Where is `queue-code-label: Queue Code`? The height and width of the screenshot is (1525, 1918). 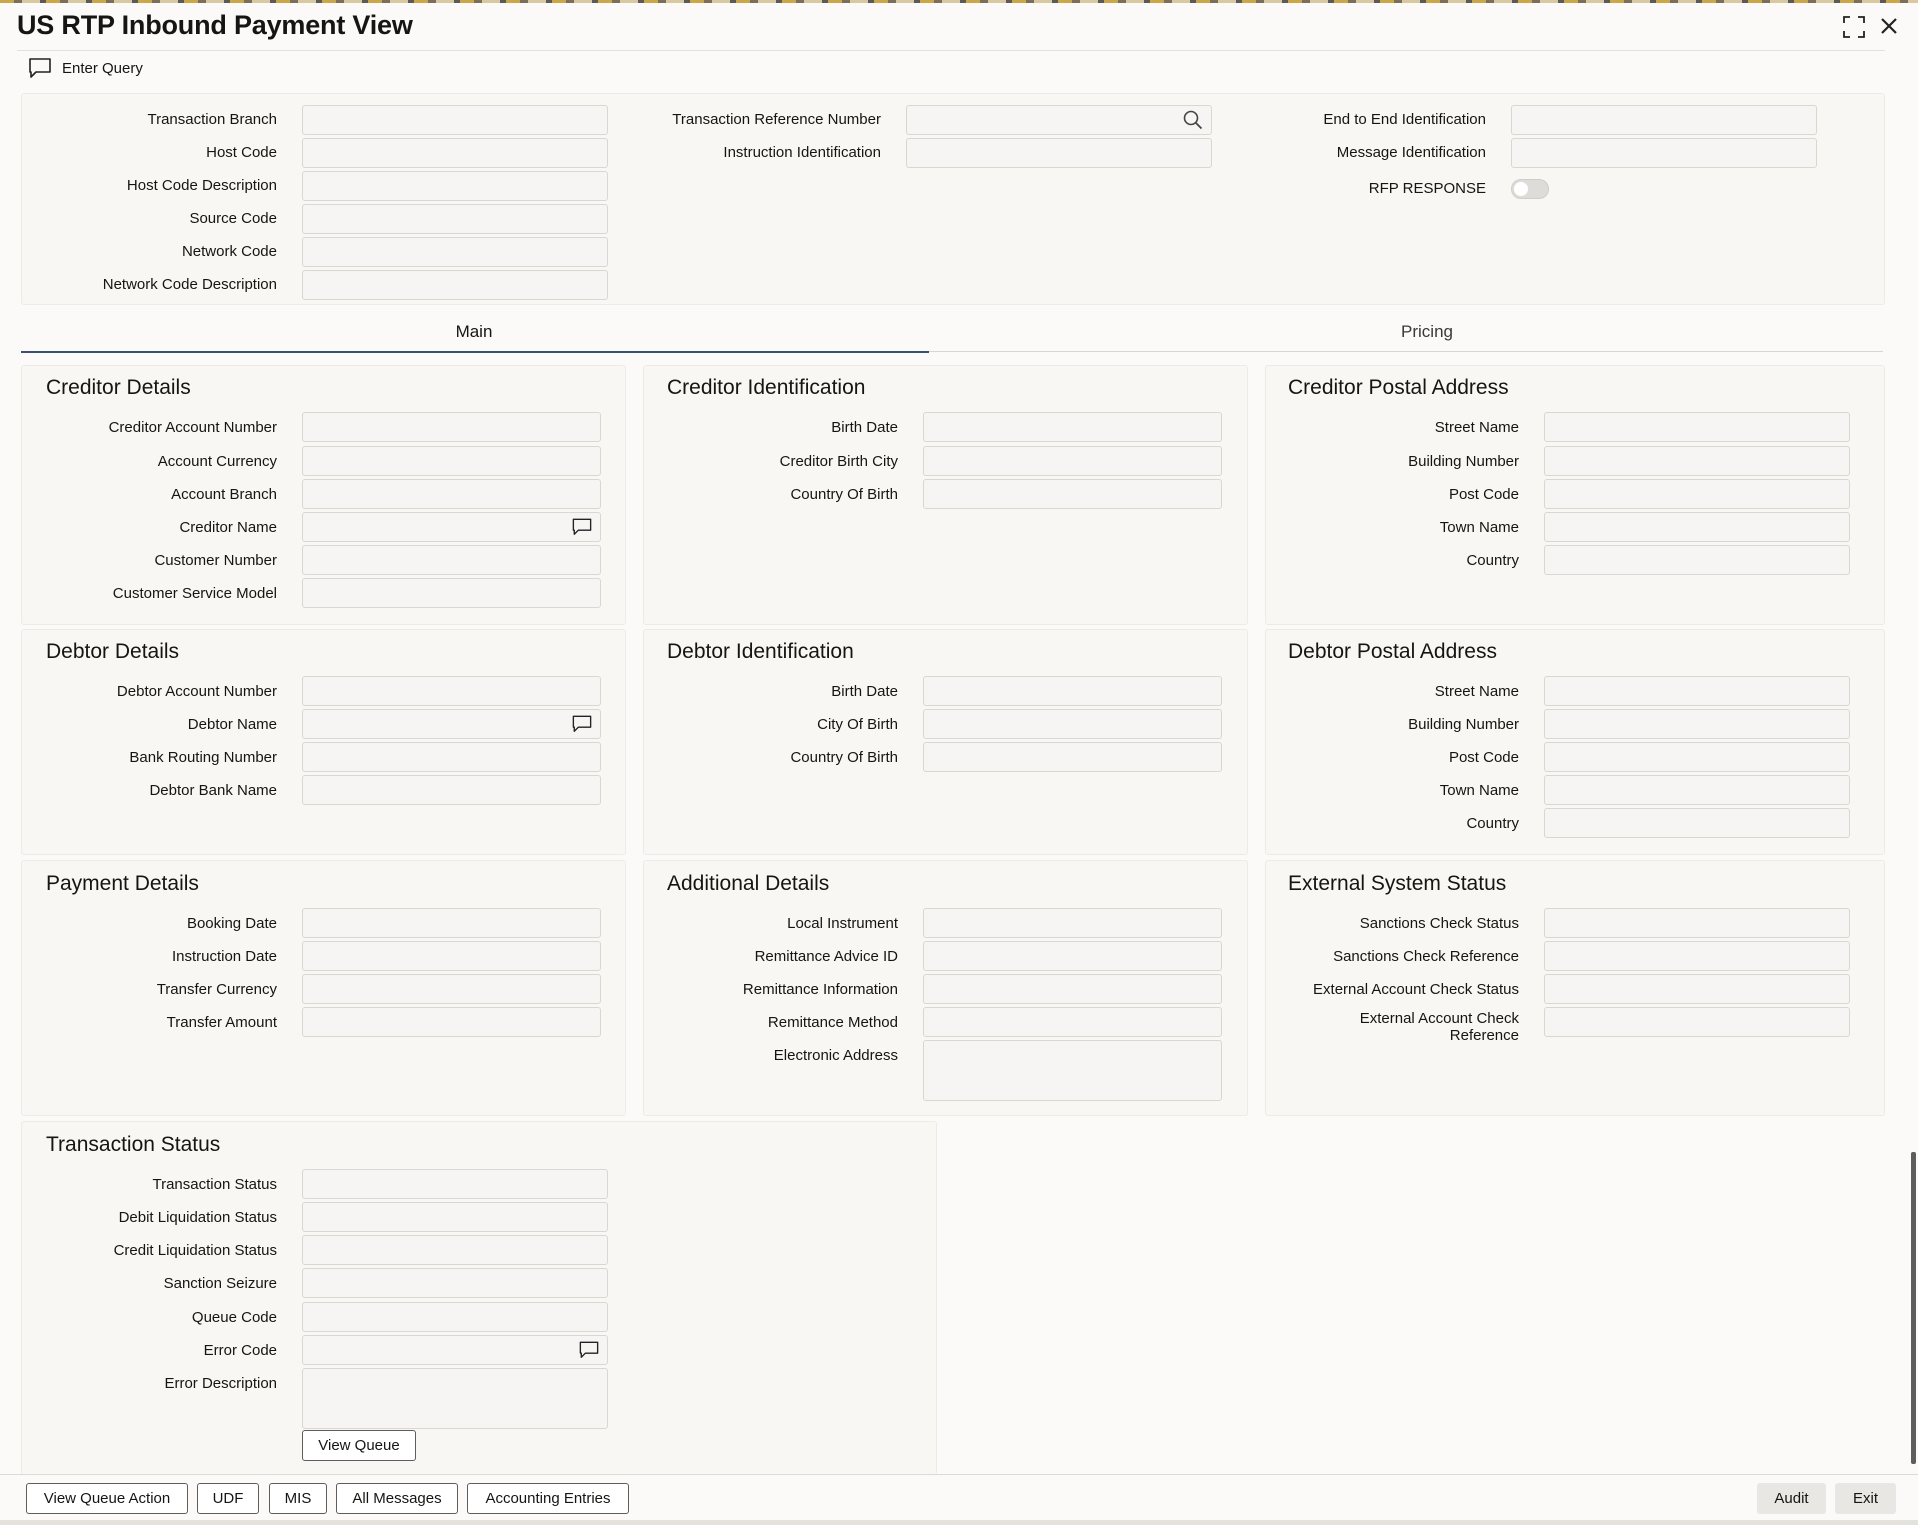 queue-code-label: Queue Code is located at coordinates (234, 1317).